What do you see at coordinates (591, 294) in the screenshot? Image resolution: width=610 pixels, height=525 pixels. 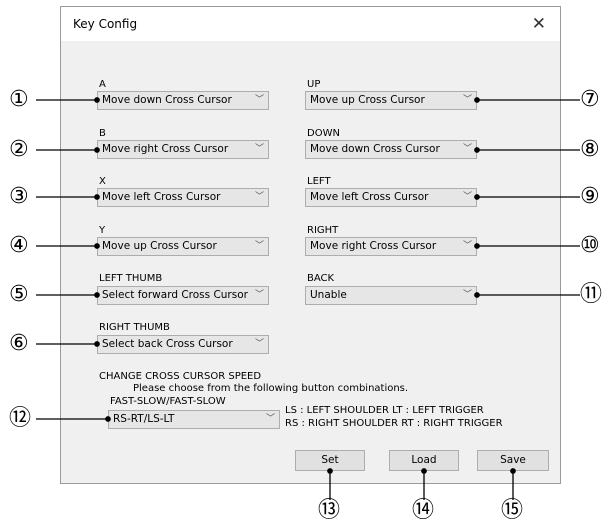 I see `callout-11: ⑪` at bounding box center [591, 294].